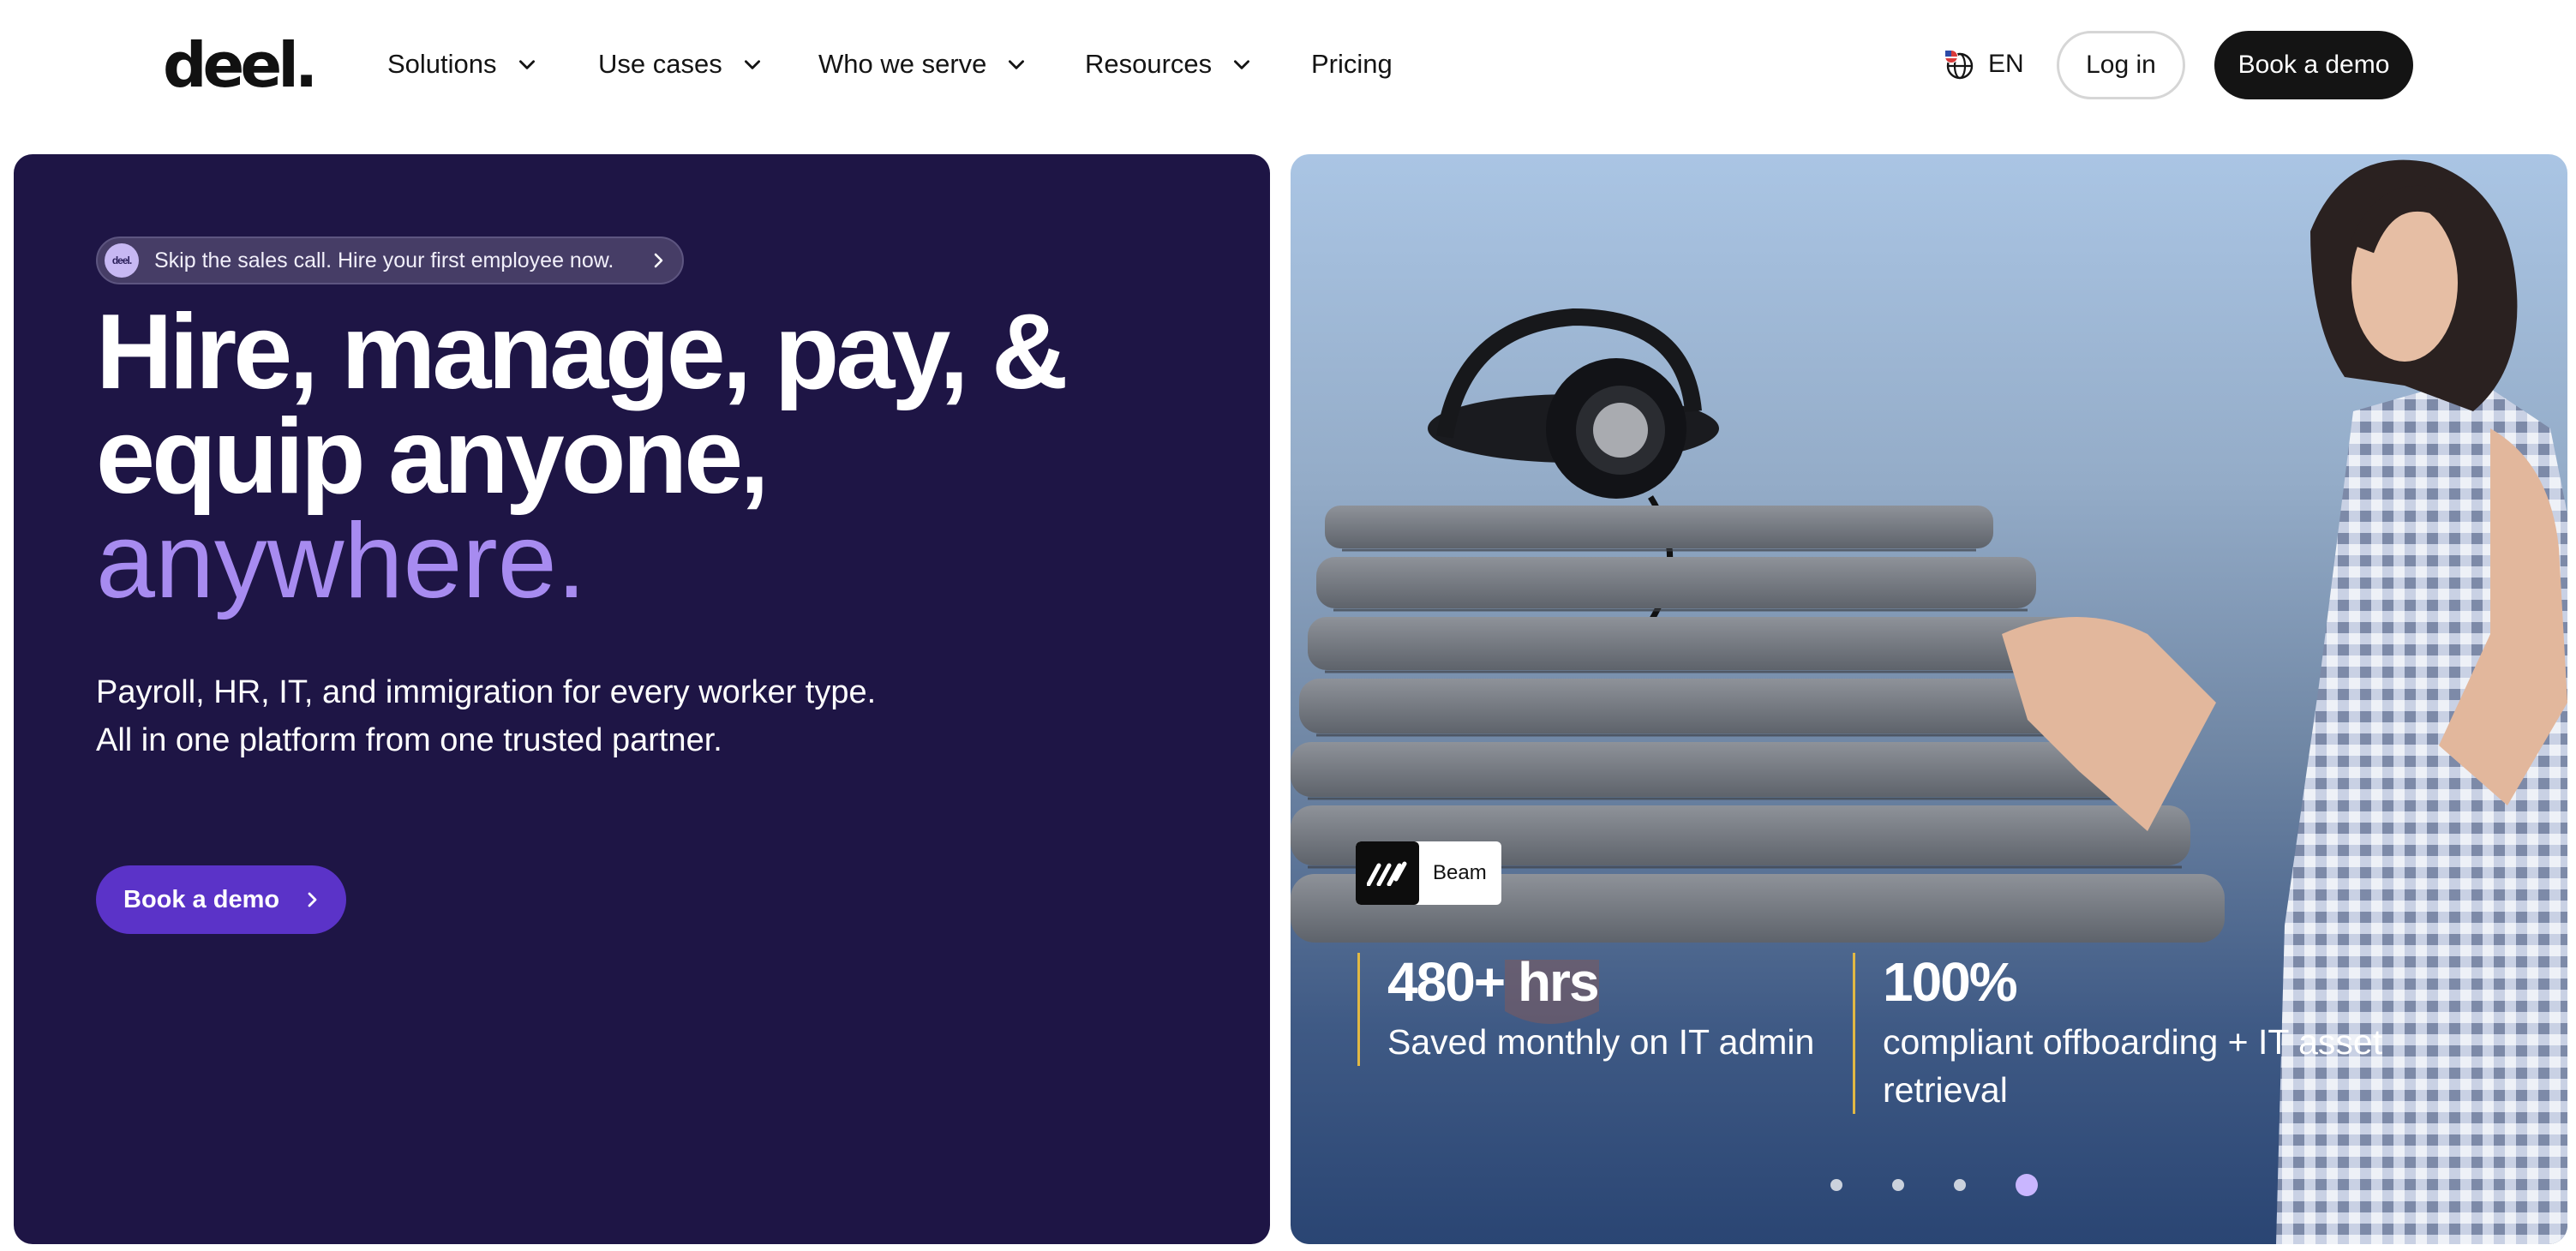 The width and height of the screenshot is (2576, 1251). I want to click on hero-book-demo-button: Book a demo, so click(221, 900).